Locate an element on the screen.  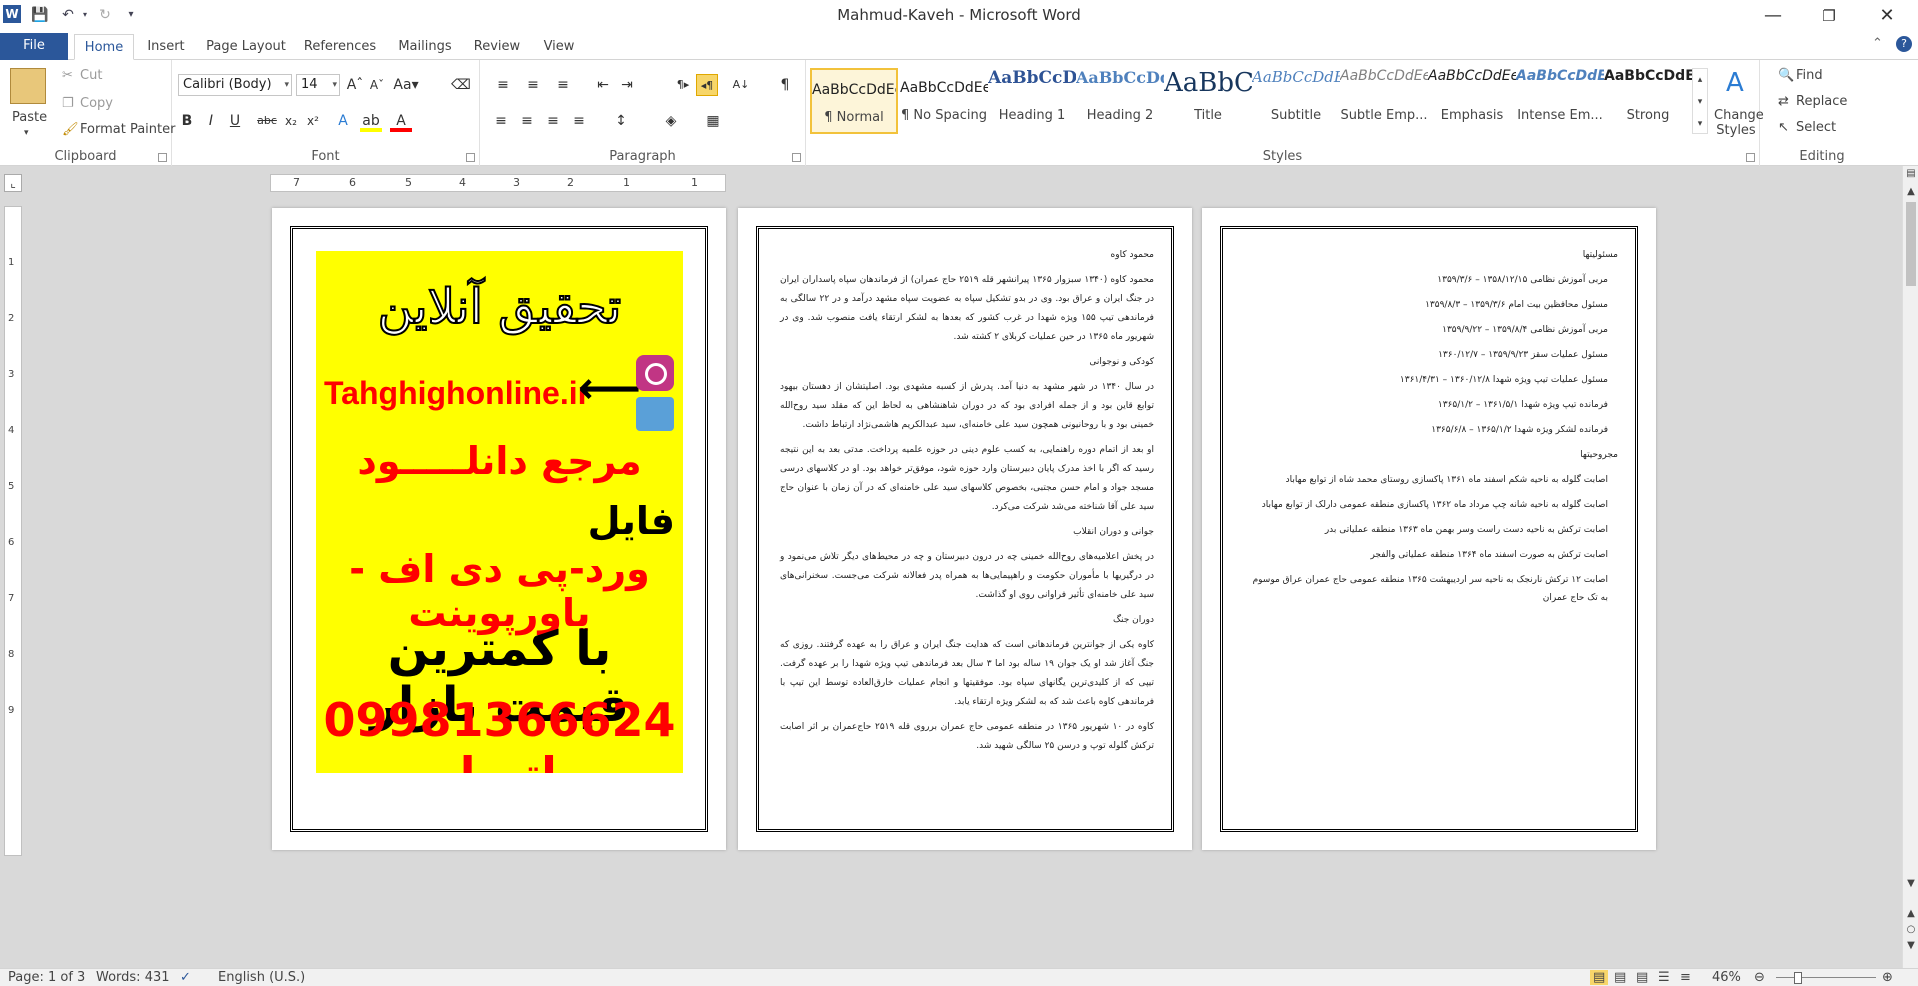
align-left-icon: ≡ is located at coordinates (501, 121).